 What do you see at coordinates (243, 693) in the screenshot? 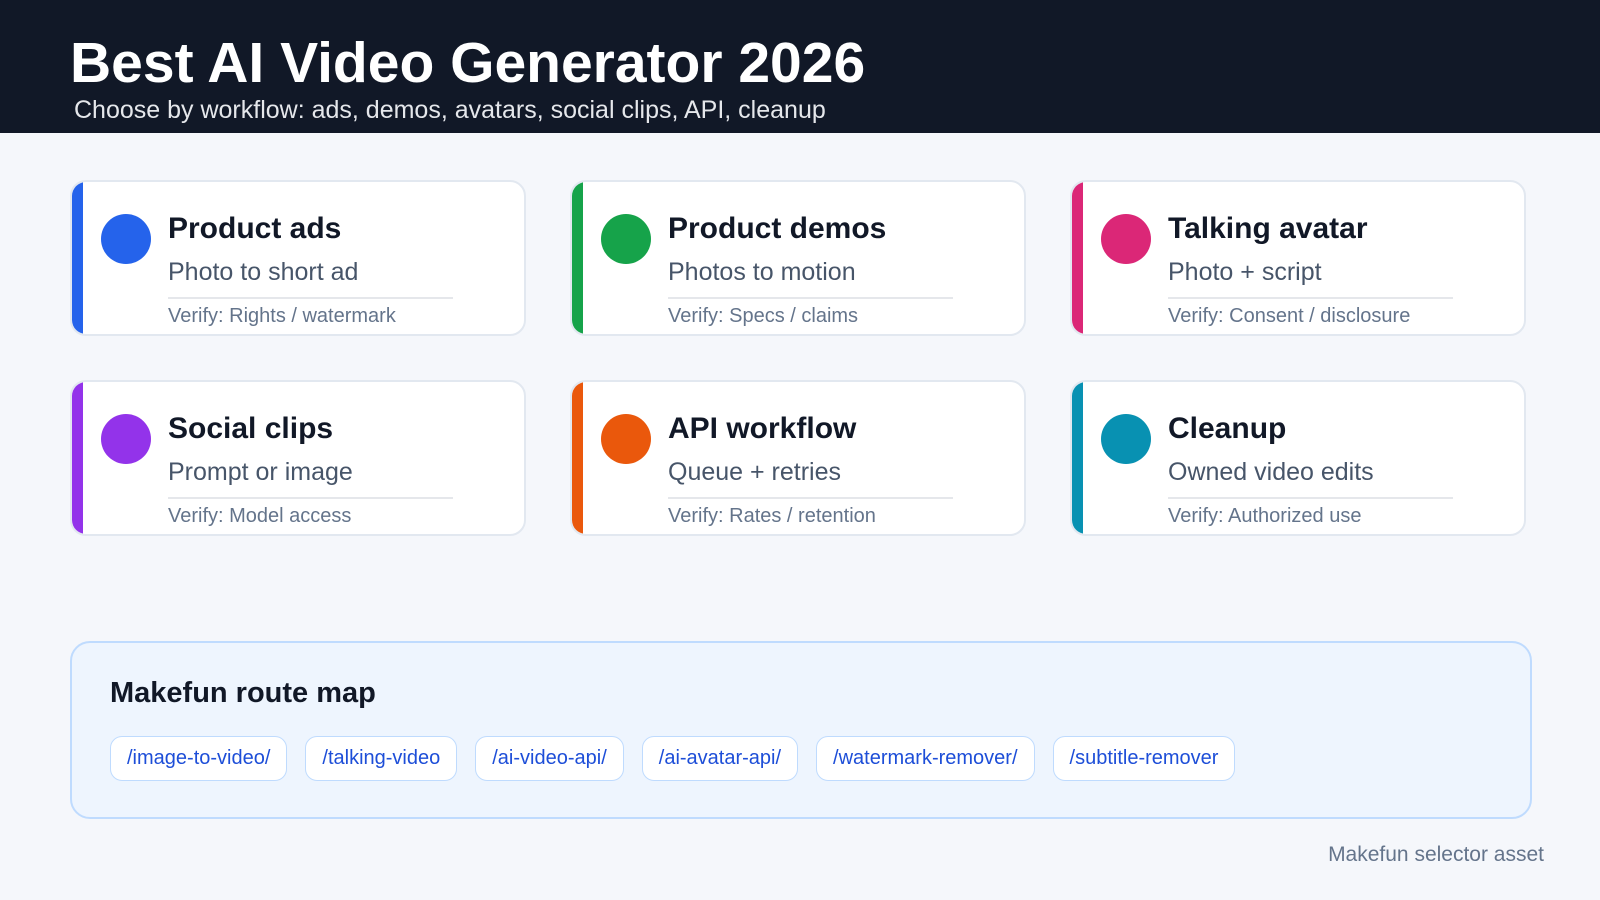
I see `route-map-title: Makefun route map` at bounding box center [243, 693].